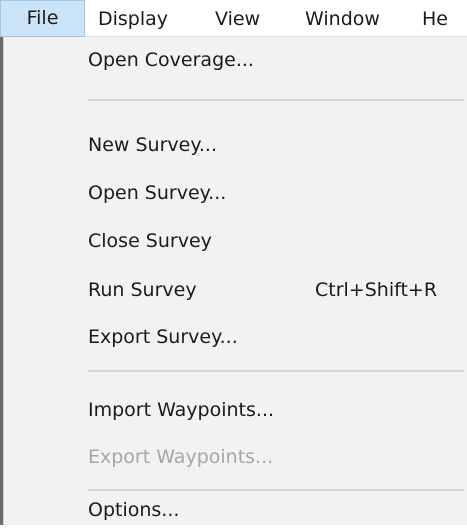 Image resolution: width=467 pixels, height=528 pixels. I want to click on menu-item-run-survey: Run Survey Ctrl+Shift+R, so click(235, 290).